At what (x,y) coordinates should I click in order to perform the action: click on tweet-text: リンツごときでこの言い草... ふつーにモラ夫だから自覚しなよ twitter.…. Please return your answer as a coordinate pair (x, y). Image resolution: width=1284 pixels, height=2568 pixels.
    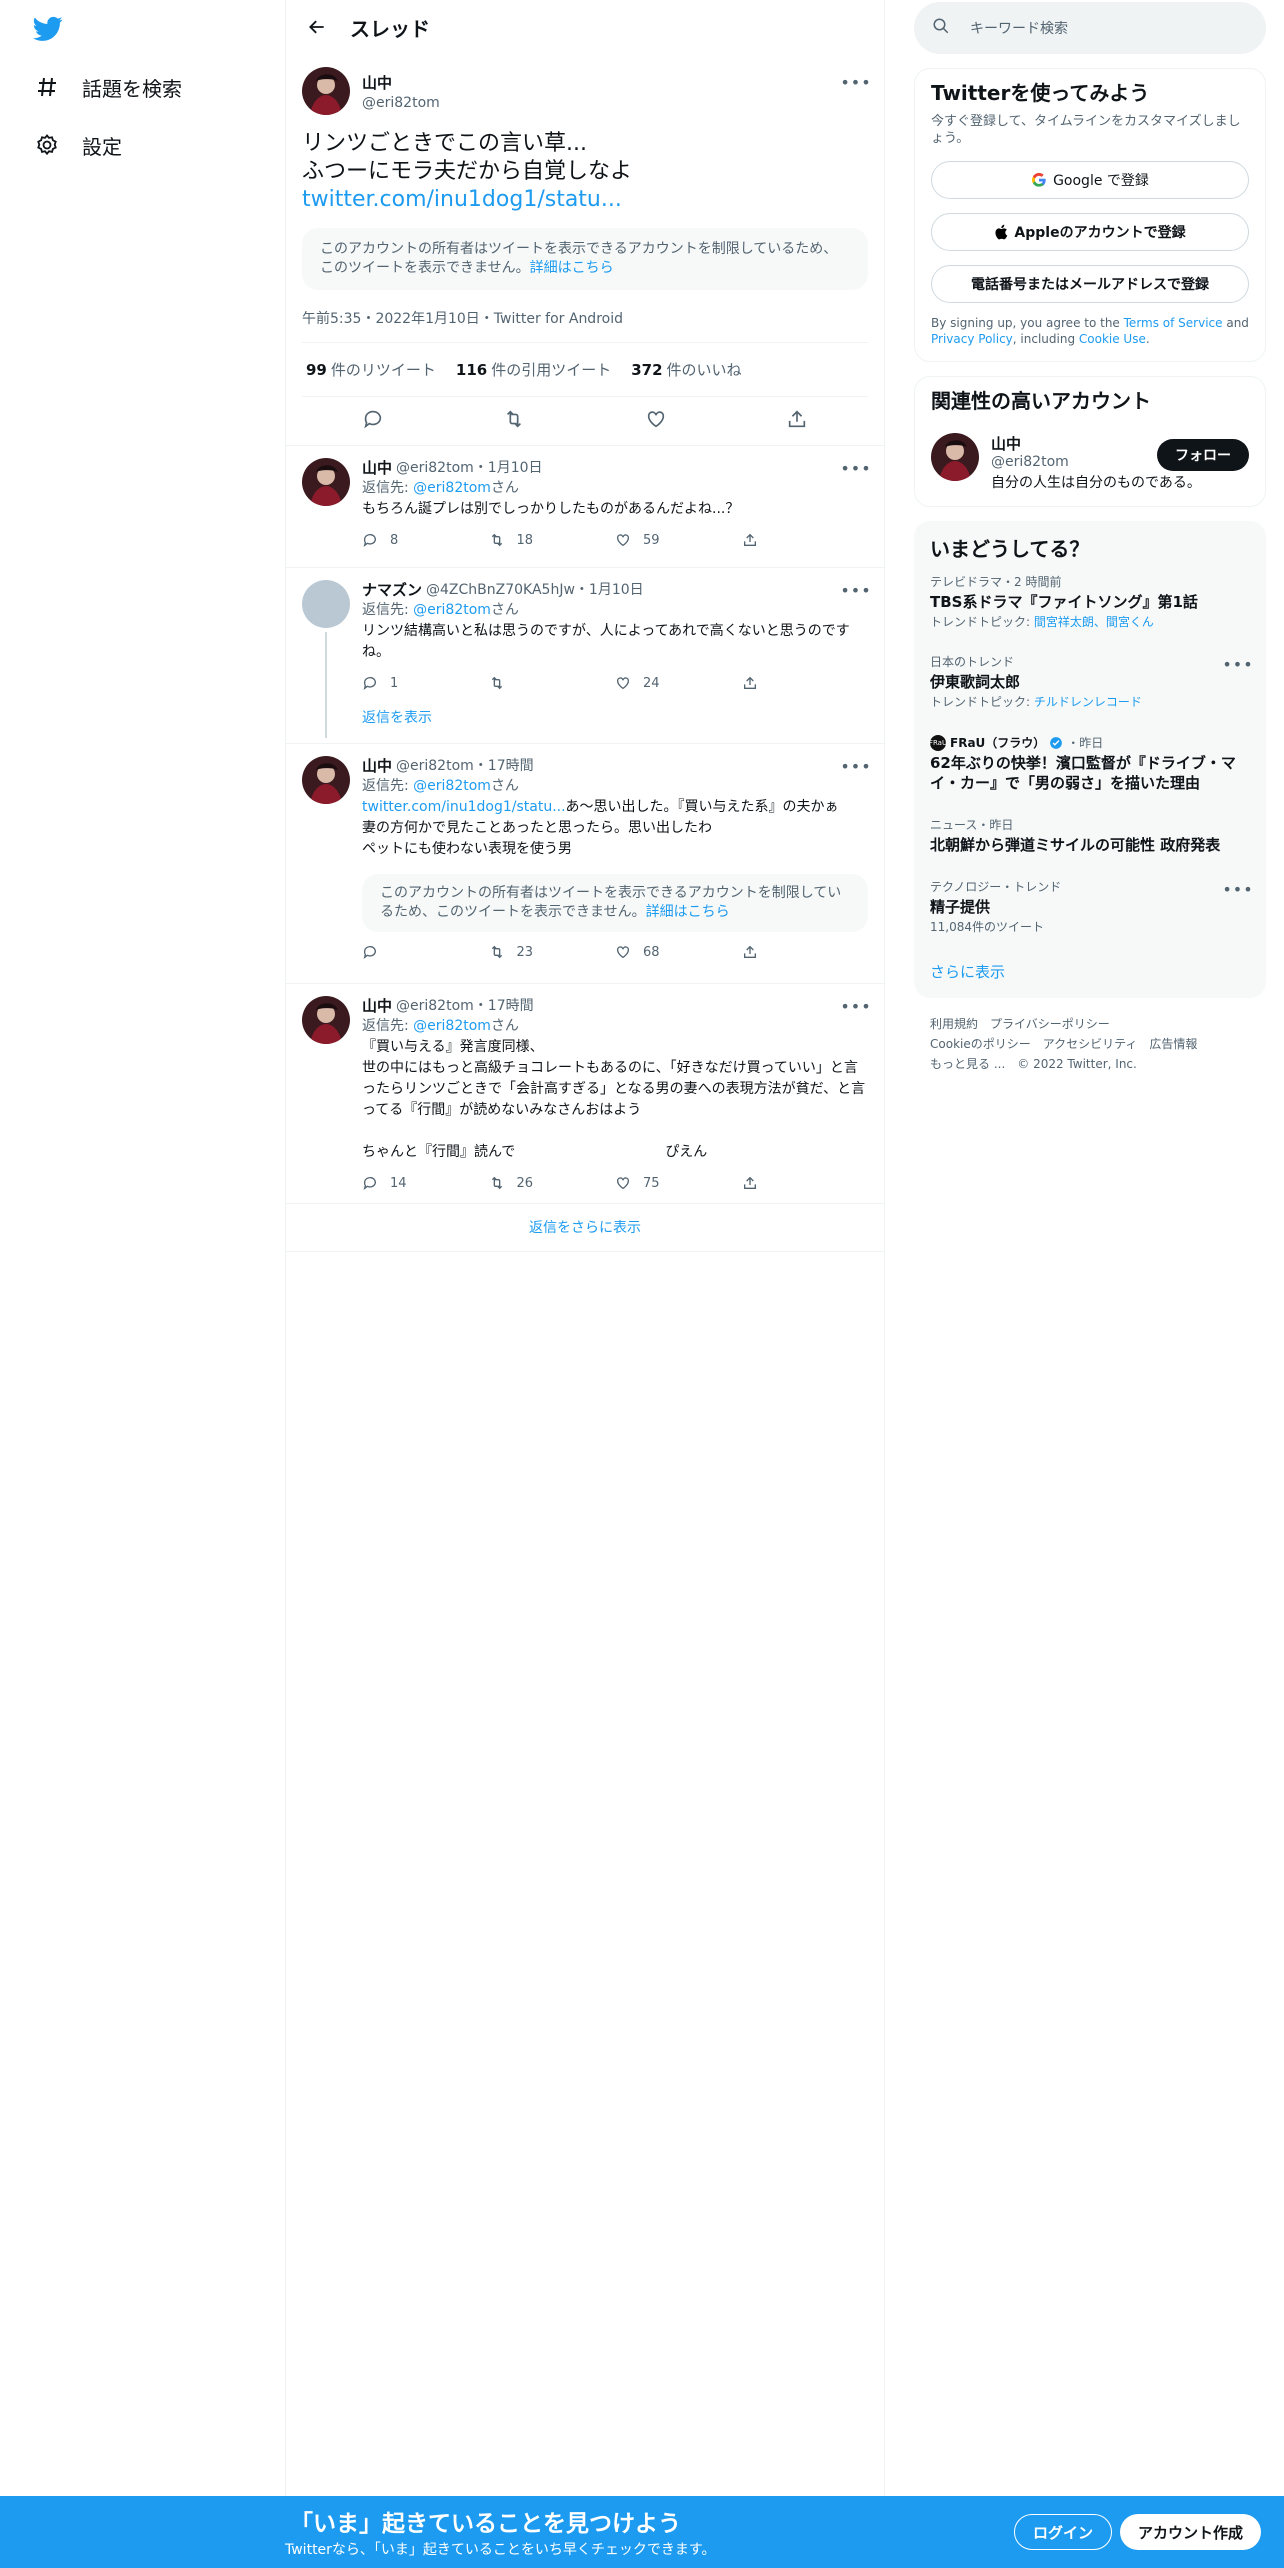
    Looking at the image, I should click on (585, 172).